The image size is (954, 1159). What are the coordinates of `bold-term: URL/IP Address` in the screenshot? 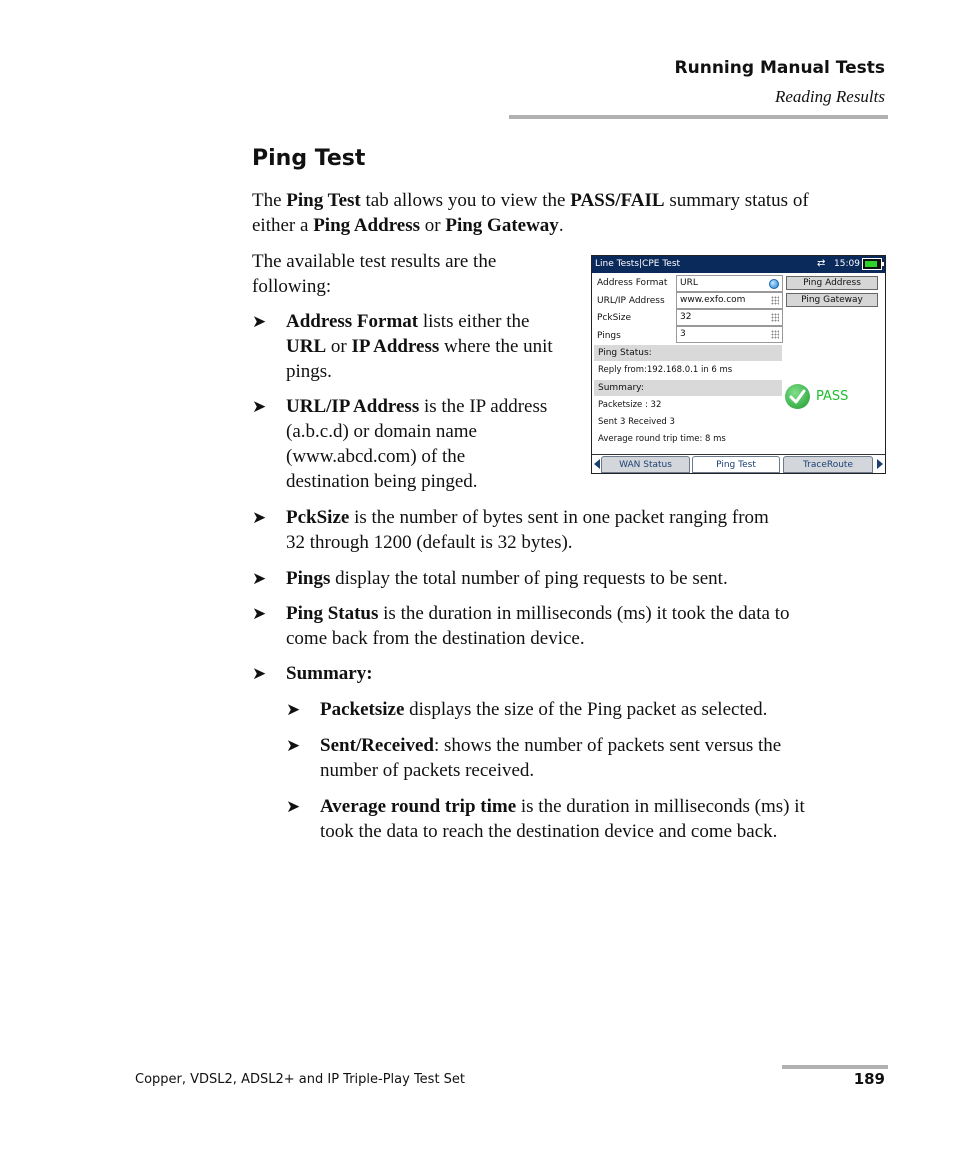 It's located at (353, 406).